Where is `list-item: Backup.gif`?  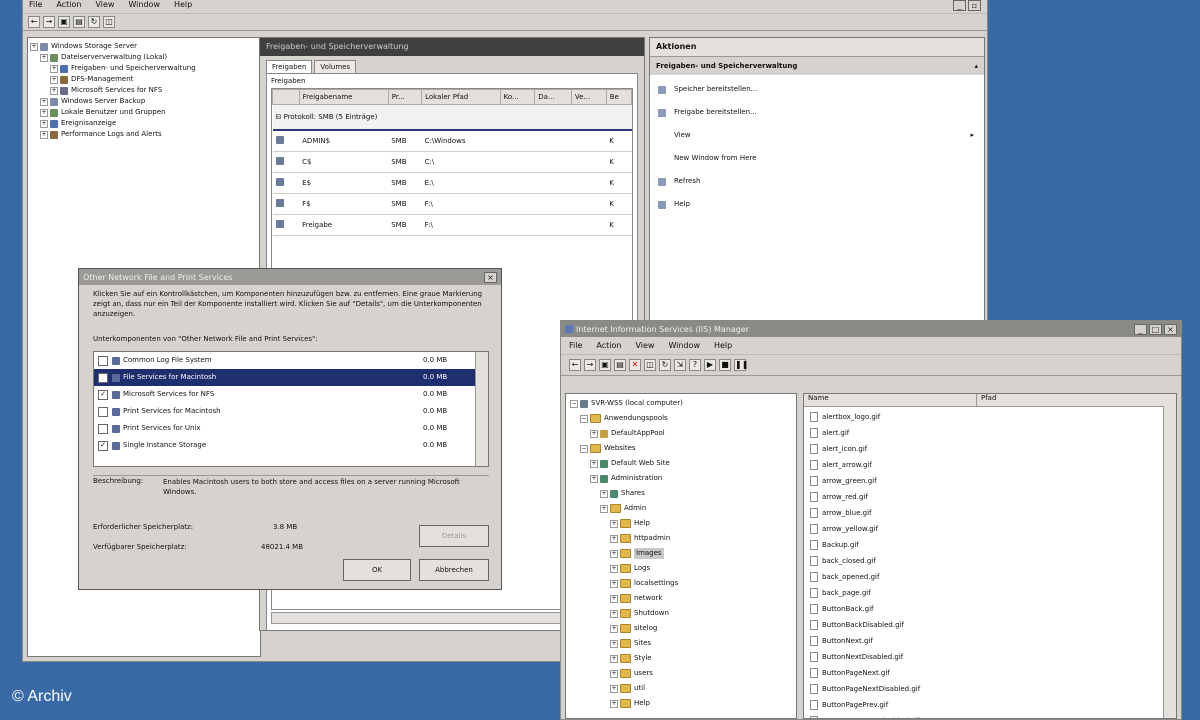 list-item: Backup.gif is located at coordinates (990, 545).